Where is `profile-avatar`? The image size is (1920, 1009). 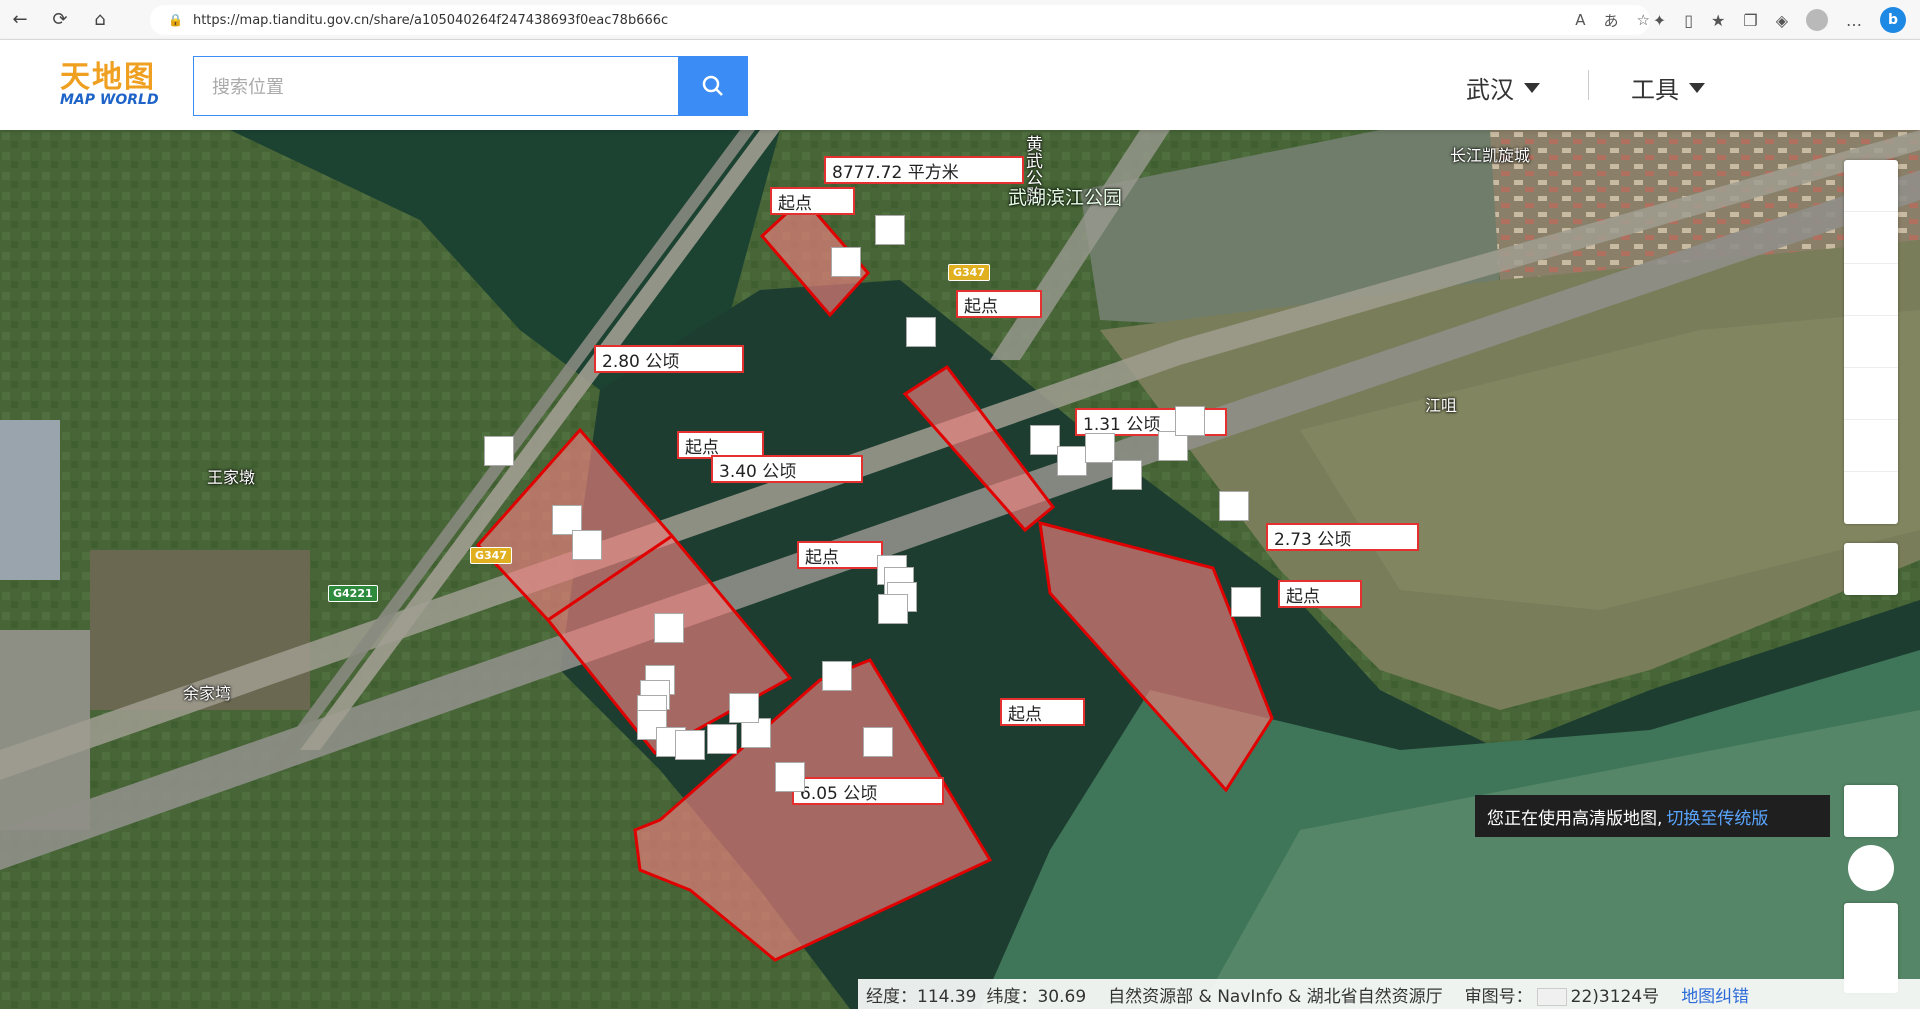 profile-avatar is located at coordinates (1817, 20).